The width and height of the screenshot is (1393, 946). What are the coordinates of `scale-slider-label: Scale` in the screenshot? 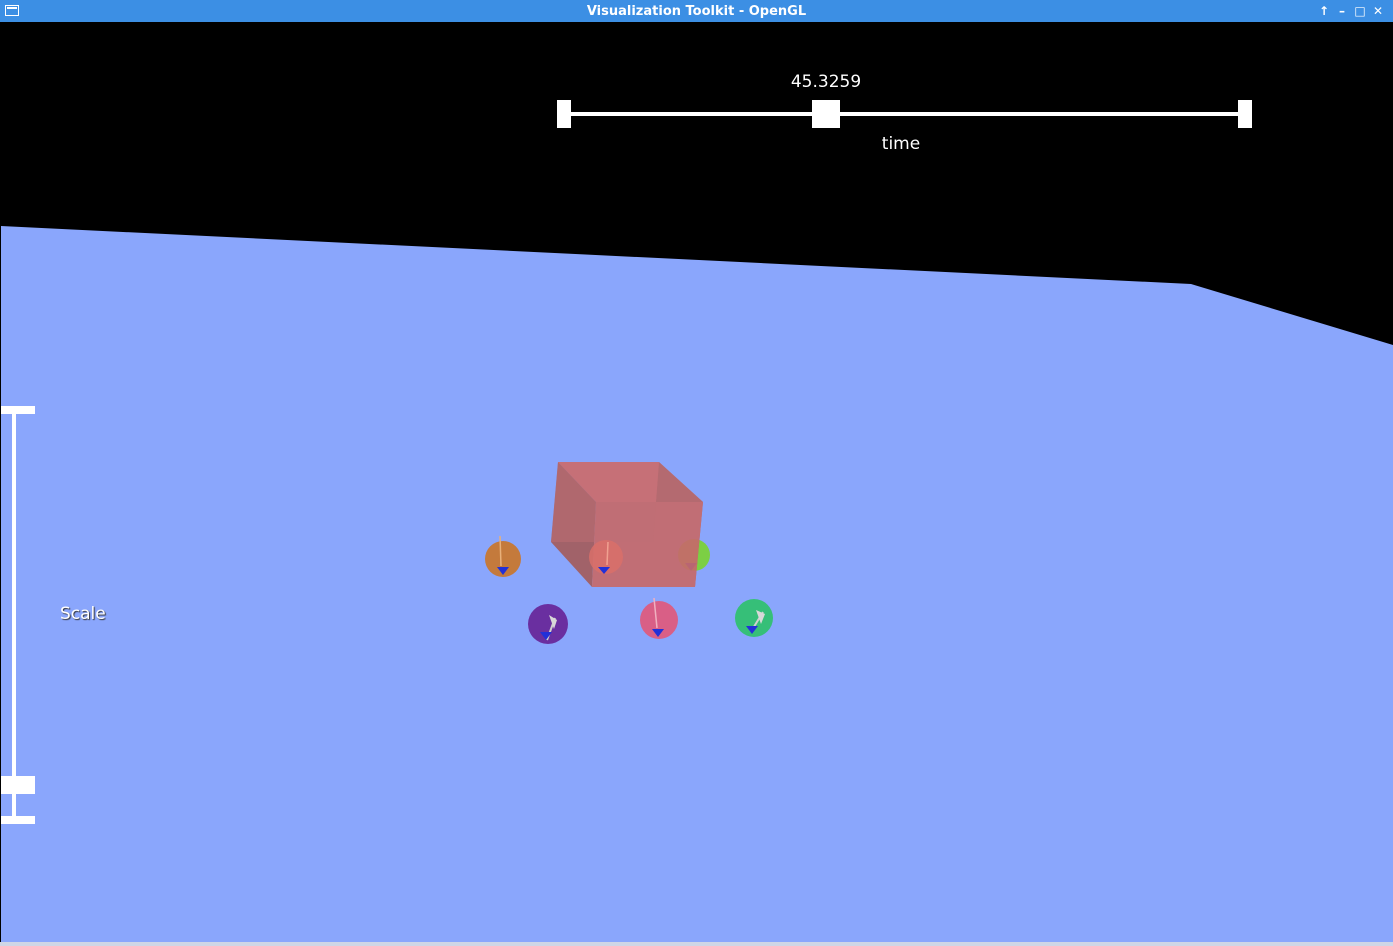 It's located at (83, 614).